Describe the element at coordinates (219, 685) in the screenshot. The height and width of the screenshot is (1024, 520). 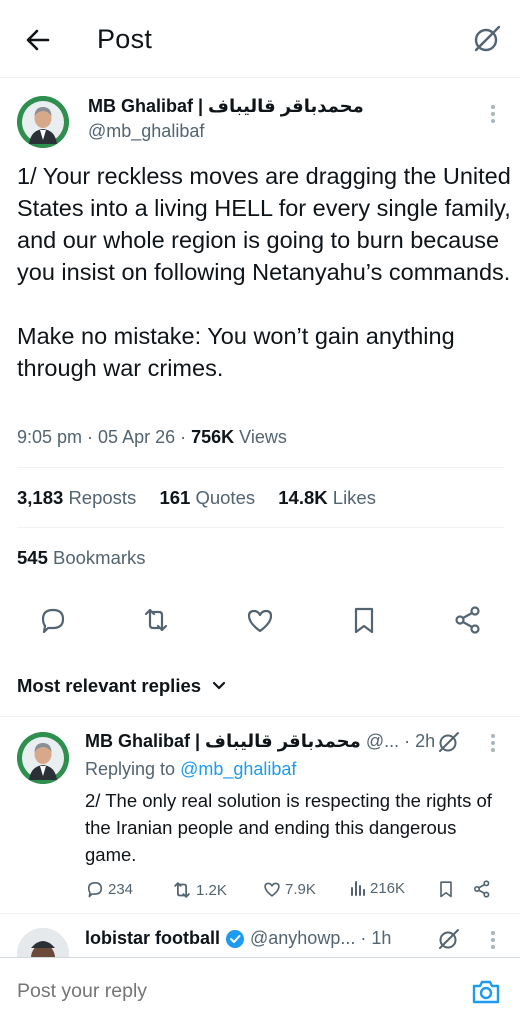
I see `chevron-down-icon` at that location.